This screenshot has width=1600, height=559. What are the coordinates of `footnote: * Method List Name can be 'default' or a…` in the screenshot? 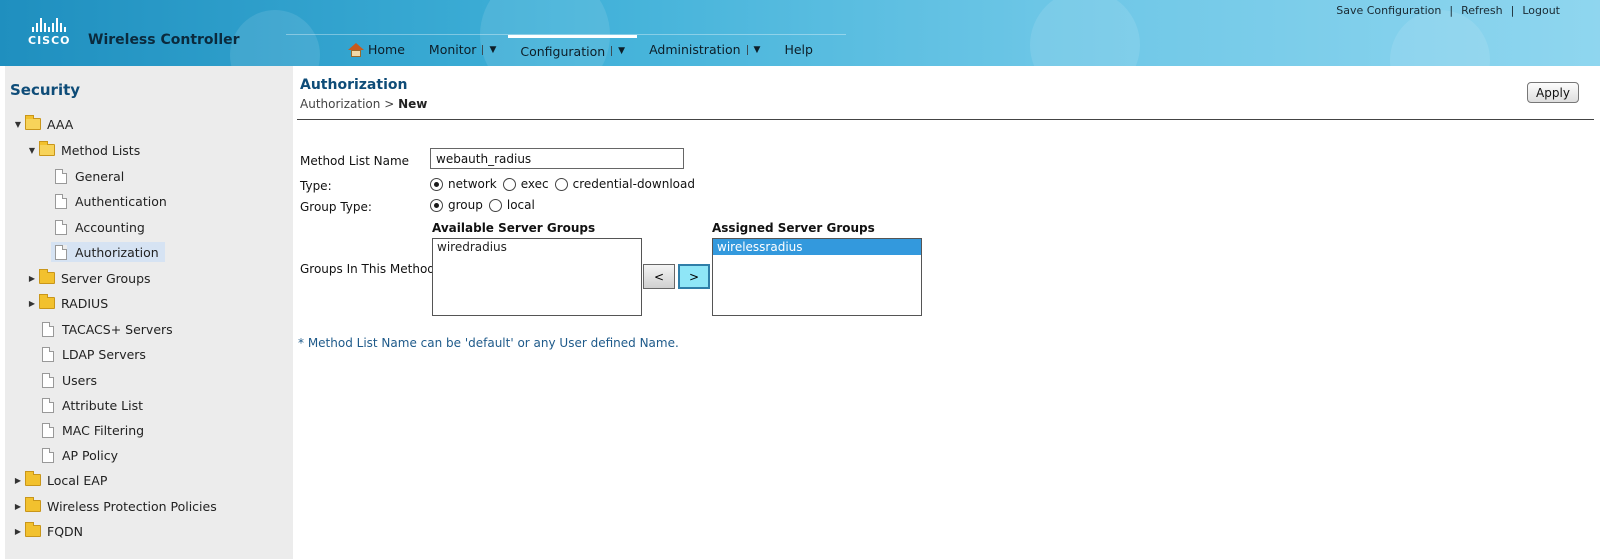 It's located at (488, 343).